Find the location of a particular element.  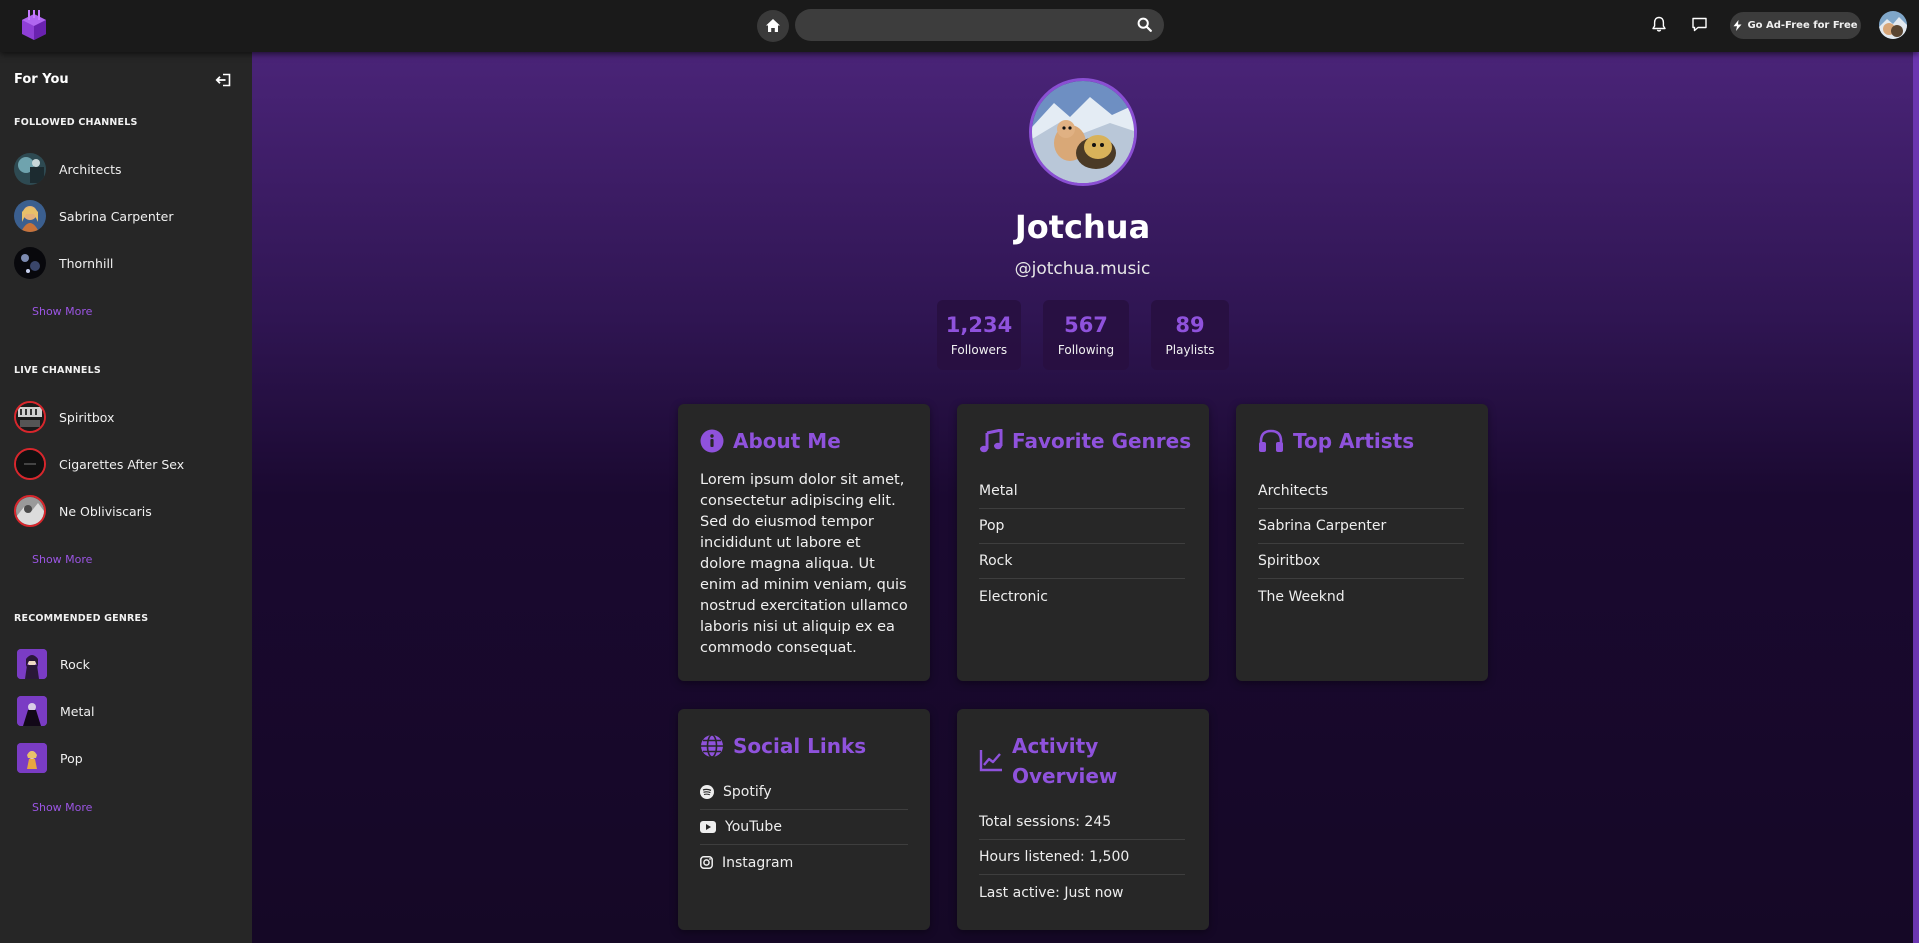

artist-item: Architects is located at coordinates (1361, 491).